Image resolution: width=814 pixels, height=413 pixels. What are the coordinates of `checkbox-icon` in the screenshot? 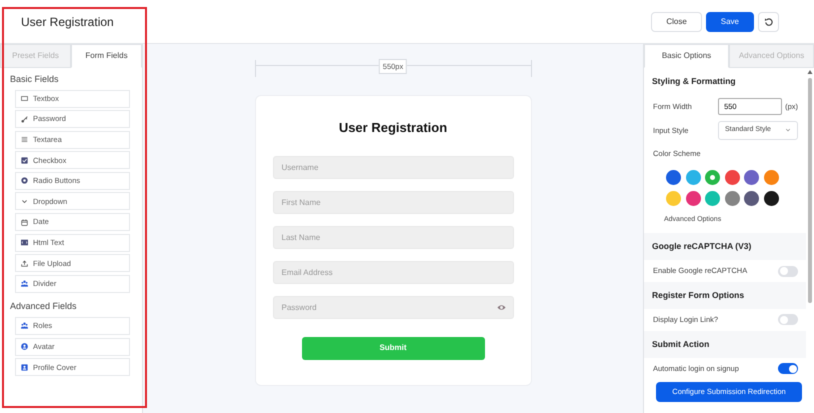 It's located at (24, 160).